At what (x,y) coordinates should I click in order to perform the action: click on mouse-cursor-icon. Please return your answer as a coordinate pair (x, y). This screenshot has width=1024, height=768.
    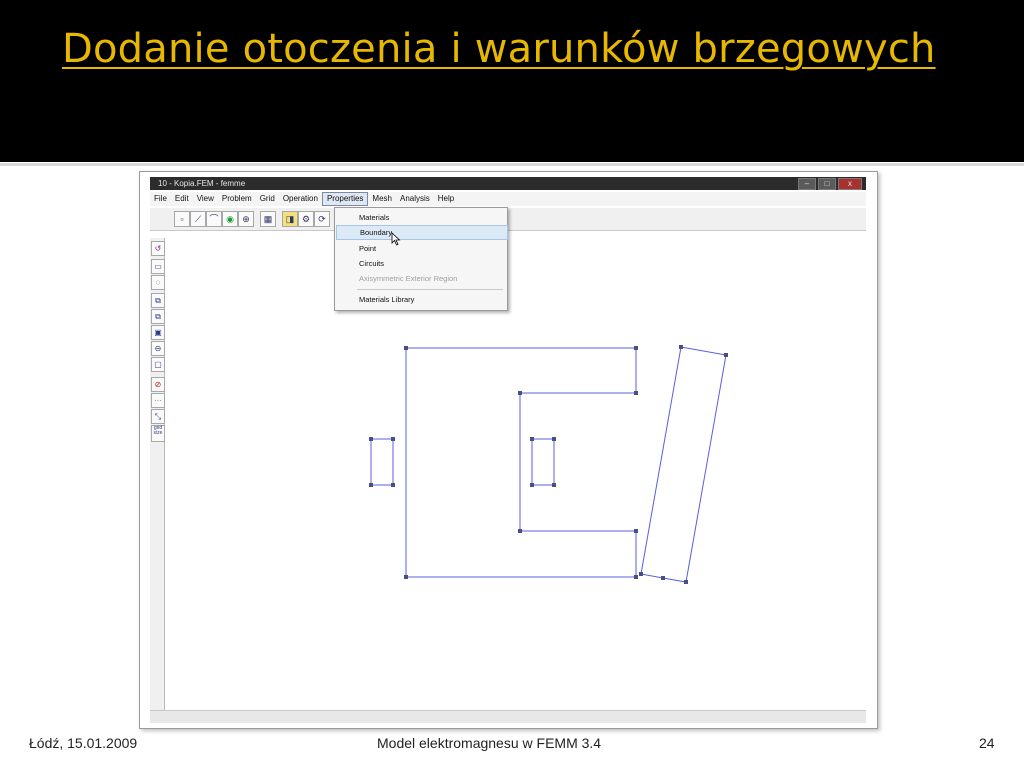
    Looking at the image, I should click on (396, 239).